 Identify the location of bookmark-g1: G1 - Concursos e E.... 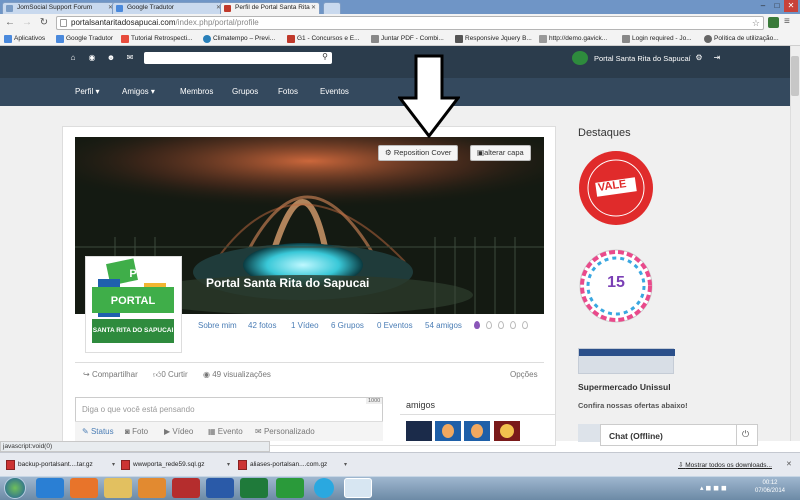
(323, 39).